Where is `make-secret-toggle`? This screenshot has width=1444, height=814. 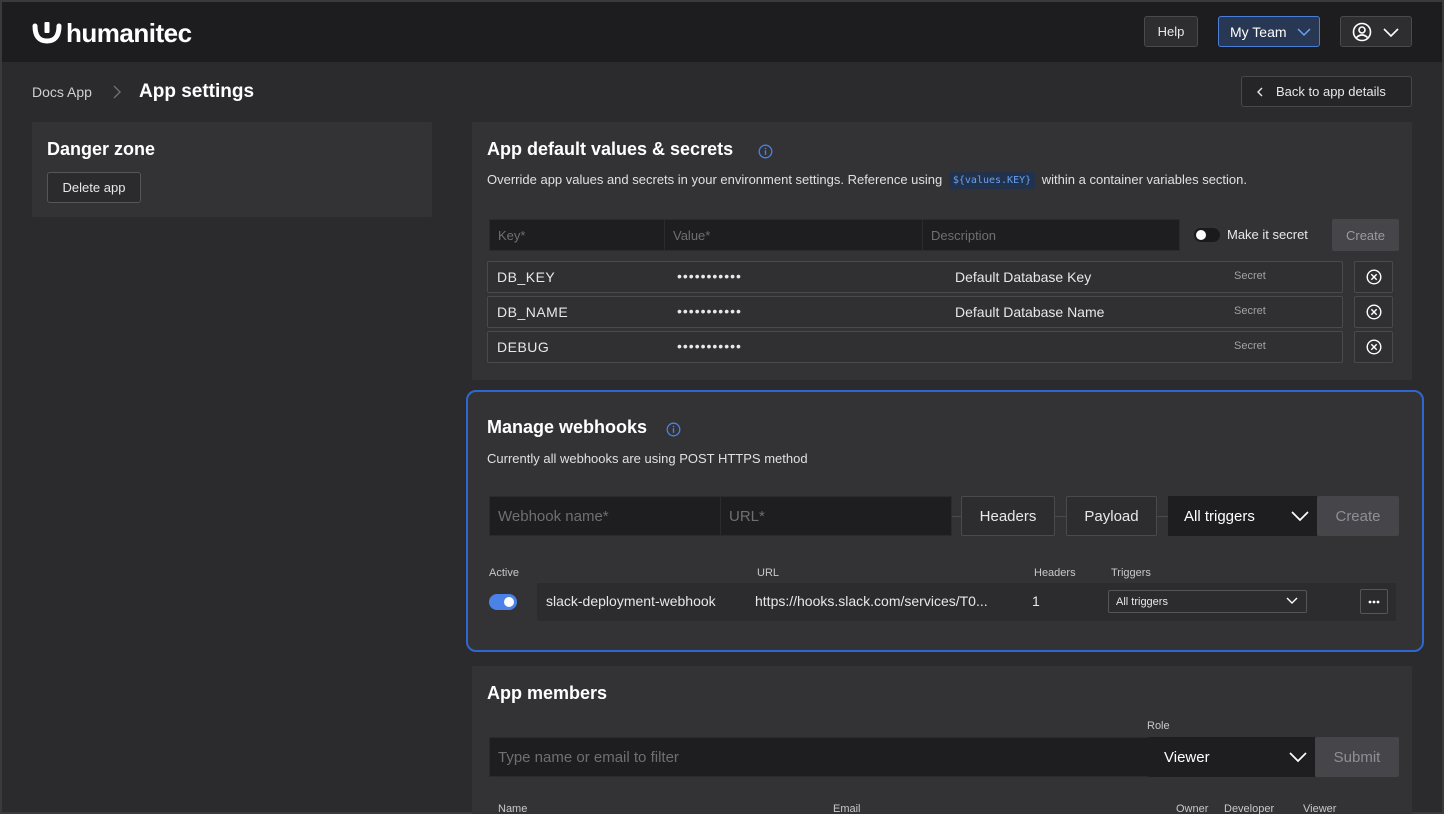 make-secret-toggle is located at coordinates (1207, 235).